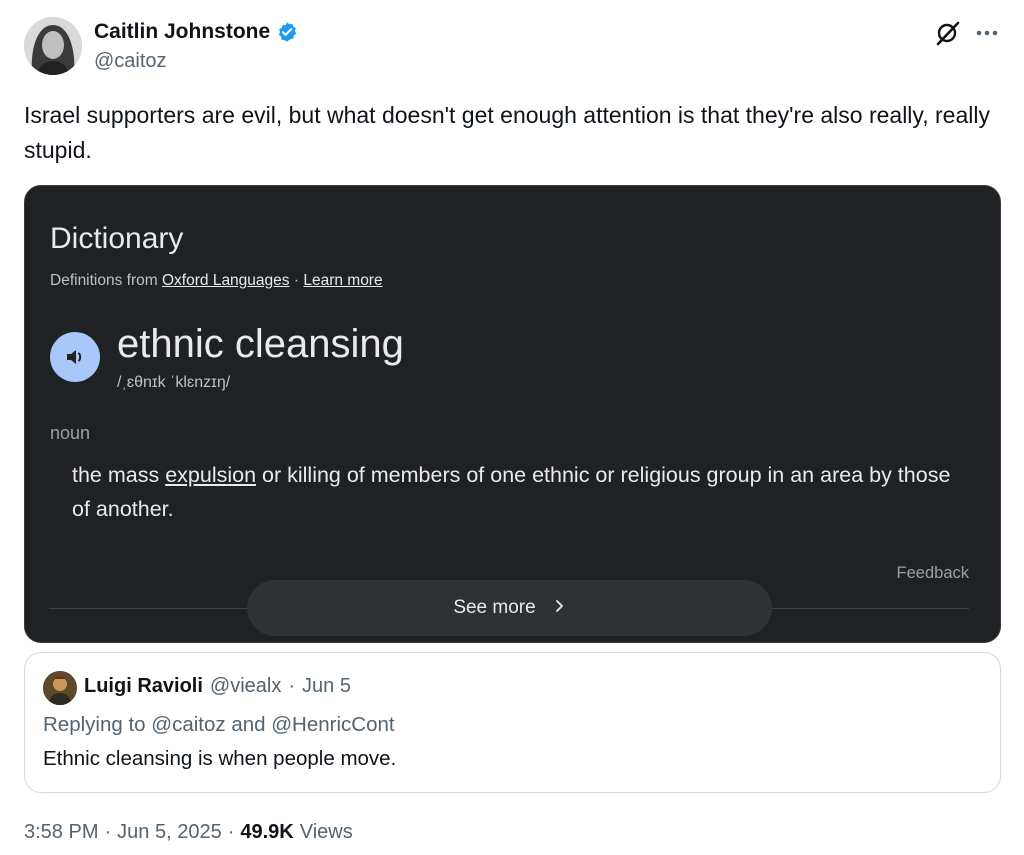 The width and height of the screenshot is (1024, 855). I want to click on replying-to-text: Replying to @caitoz and @HenricCont, so click(219, 724).